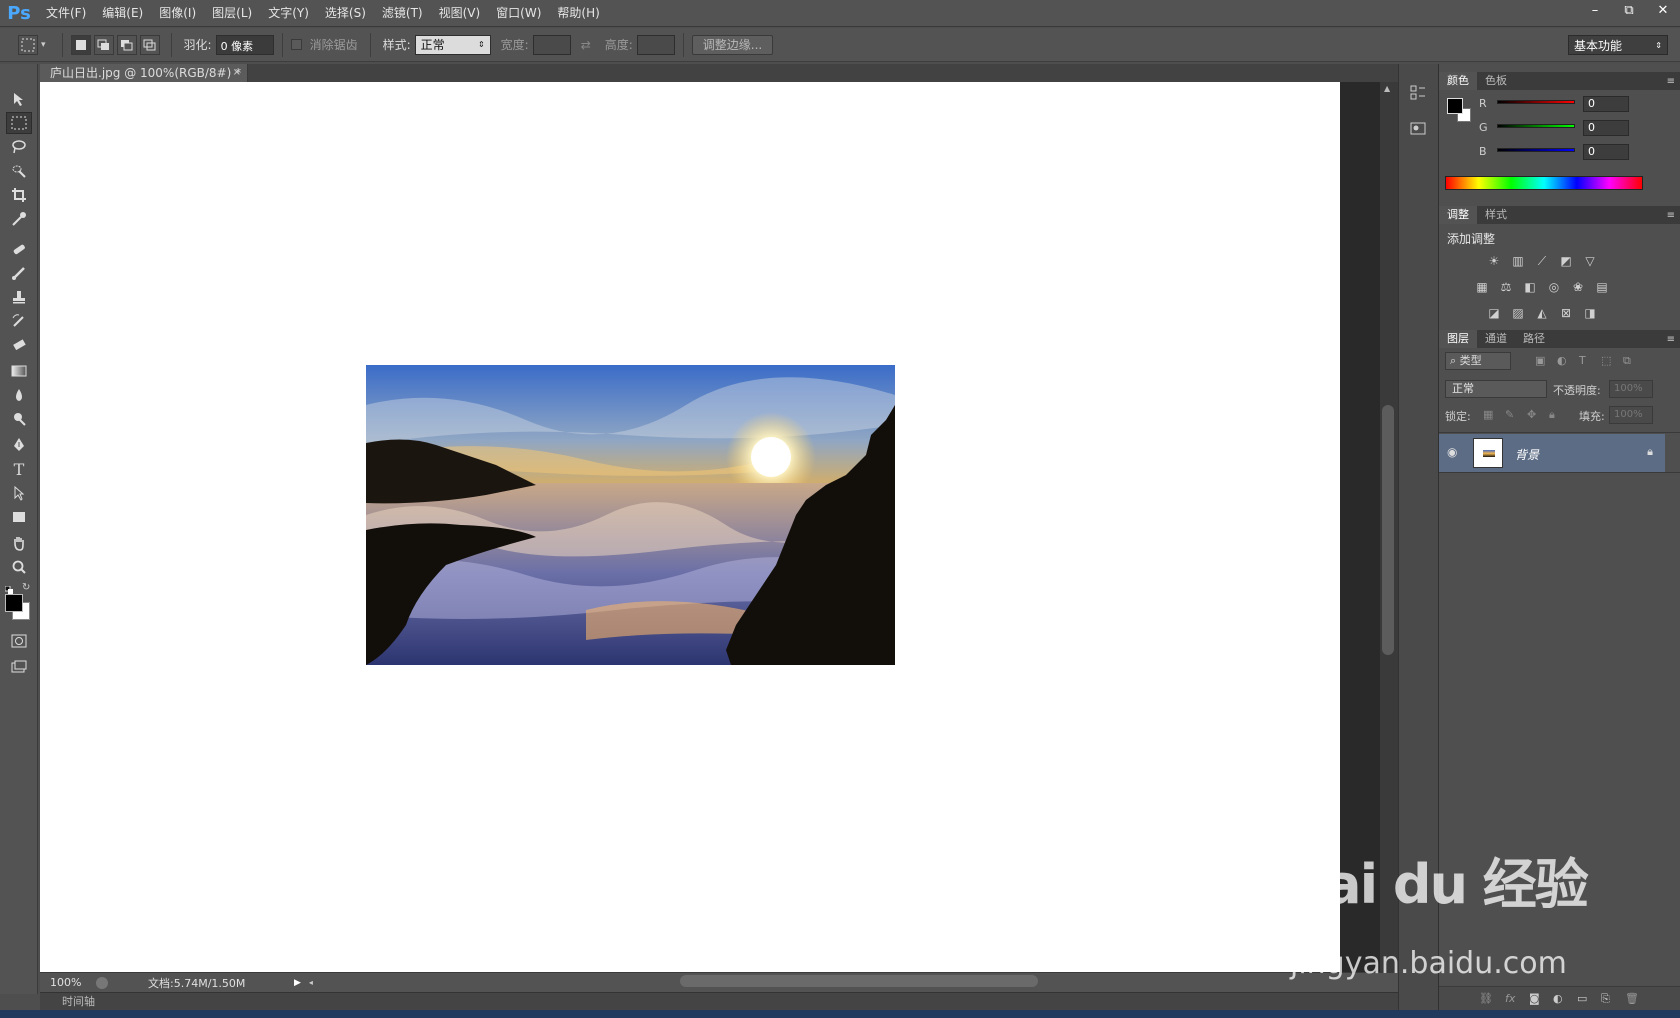 Image resolution: width=1680 pixels, height=1018 pixels. Describe the element at coordinates (19, 371) in the screenshot. I see `gradient-tool-icon` at that location.